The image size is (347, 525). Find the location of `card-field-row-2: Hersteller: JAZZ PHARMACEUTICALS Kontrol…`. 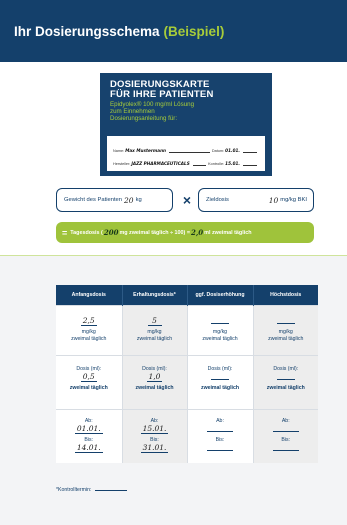

card-field-row-2: Hersteller: JAZZ PHARMACEUTICALS Kontrol… is located at coordinates (186, 159).